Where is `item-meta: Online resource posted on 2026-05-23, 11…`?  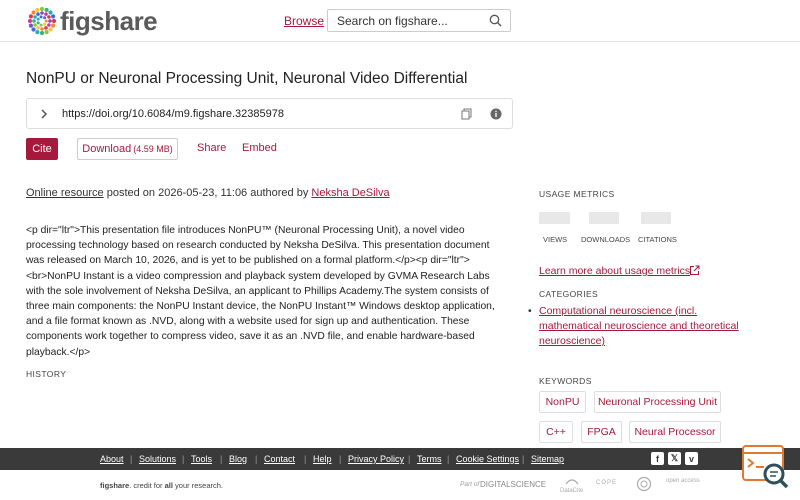
item-meta: Online resource posted on 2026-05-23, 11… is located at coordinates (208, 193).